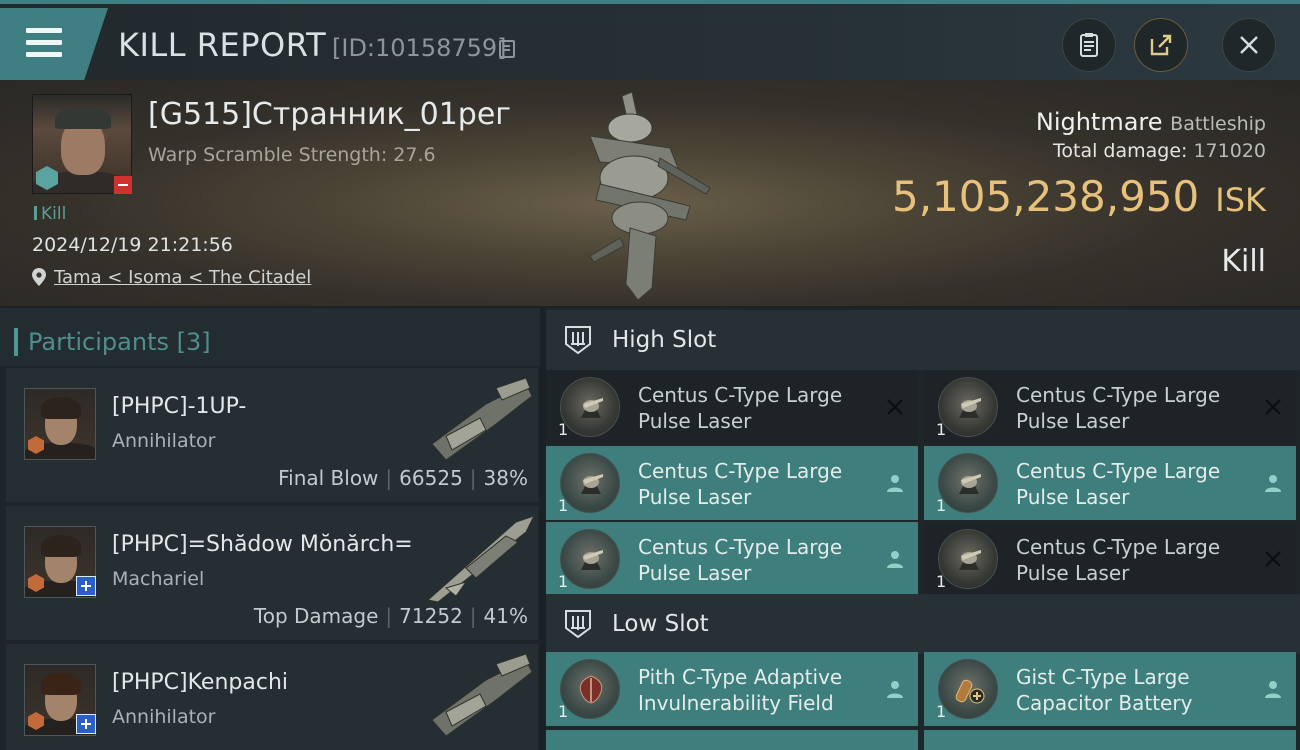 This screenshot has width=1300, height=750. What do you see at coordinates (431, 616) in the screenshot?
I see `participant-damage: 71252` at bounding box center [431, 616].